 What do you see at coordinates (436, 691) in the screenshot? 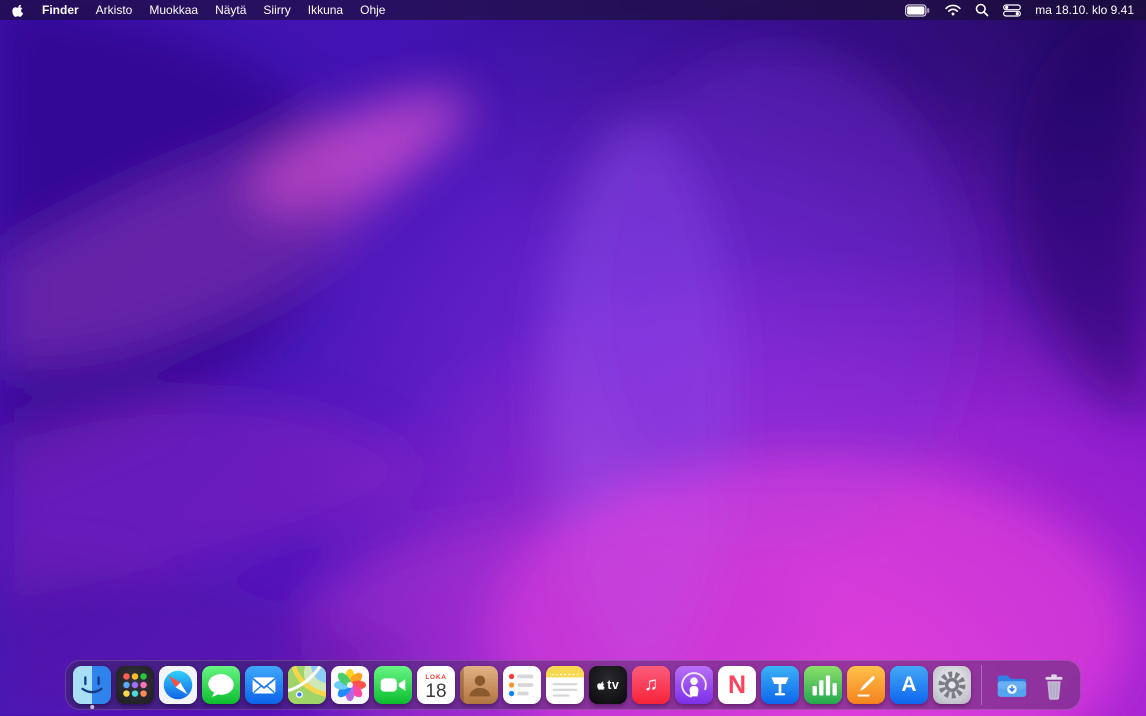
I see `calendar-day-label: 18` at bounding box center [436, 691].